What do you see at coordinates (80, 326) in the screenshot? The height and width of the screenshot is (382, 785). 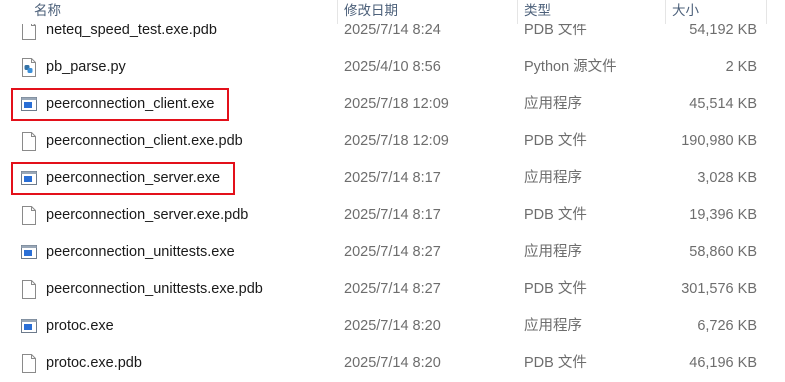 I see `file-name: protoc.exe` at bounding box center [80, 326].